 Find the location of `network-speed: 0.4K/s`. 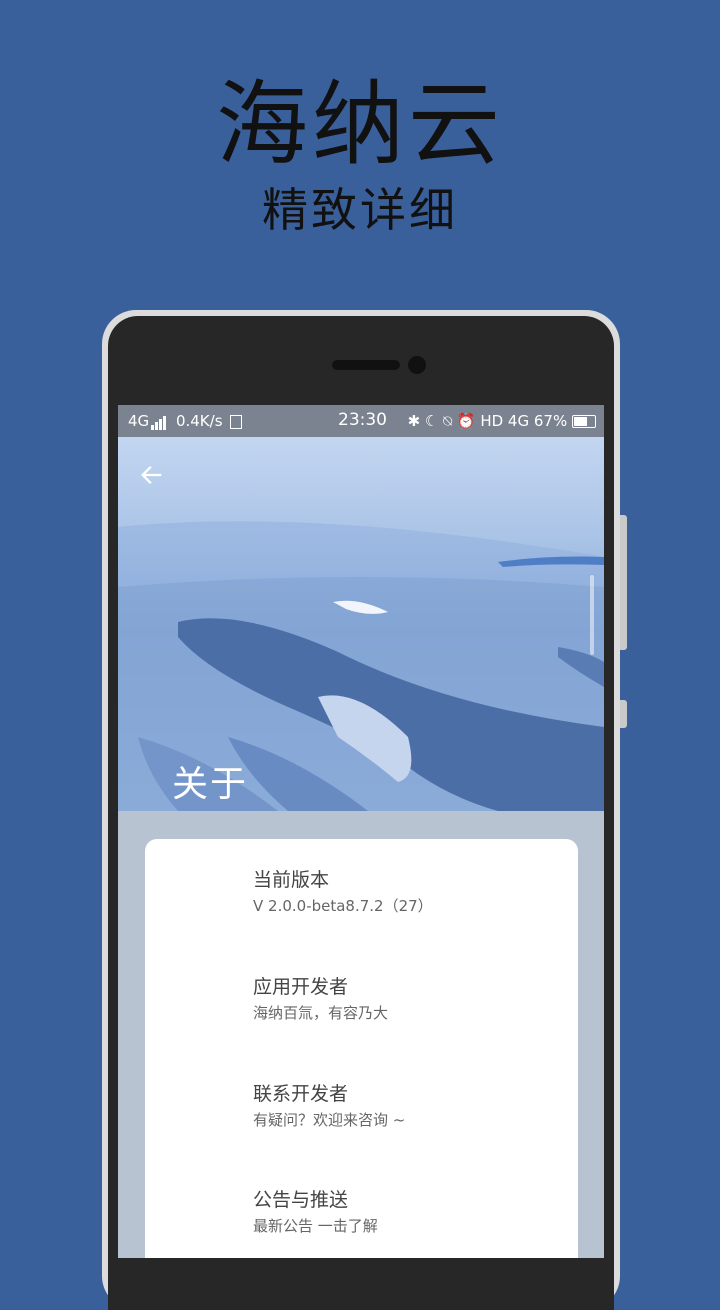

network-speed: 0.4K/s is located at coordinates (199, 421).